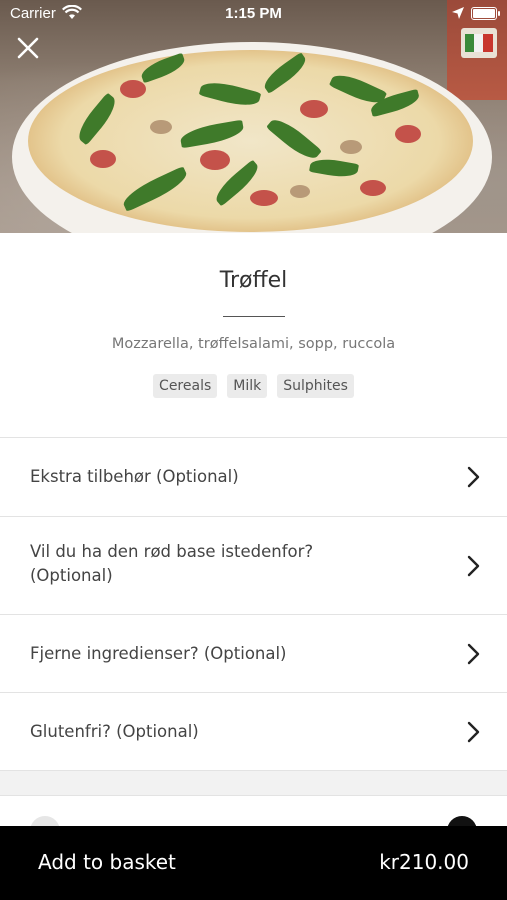  I want to click on close-icon, so click(28, 48).